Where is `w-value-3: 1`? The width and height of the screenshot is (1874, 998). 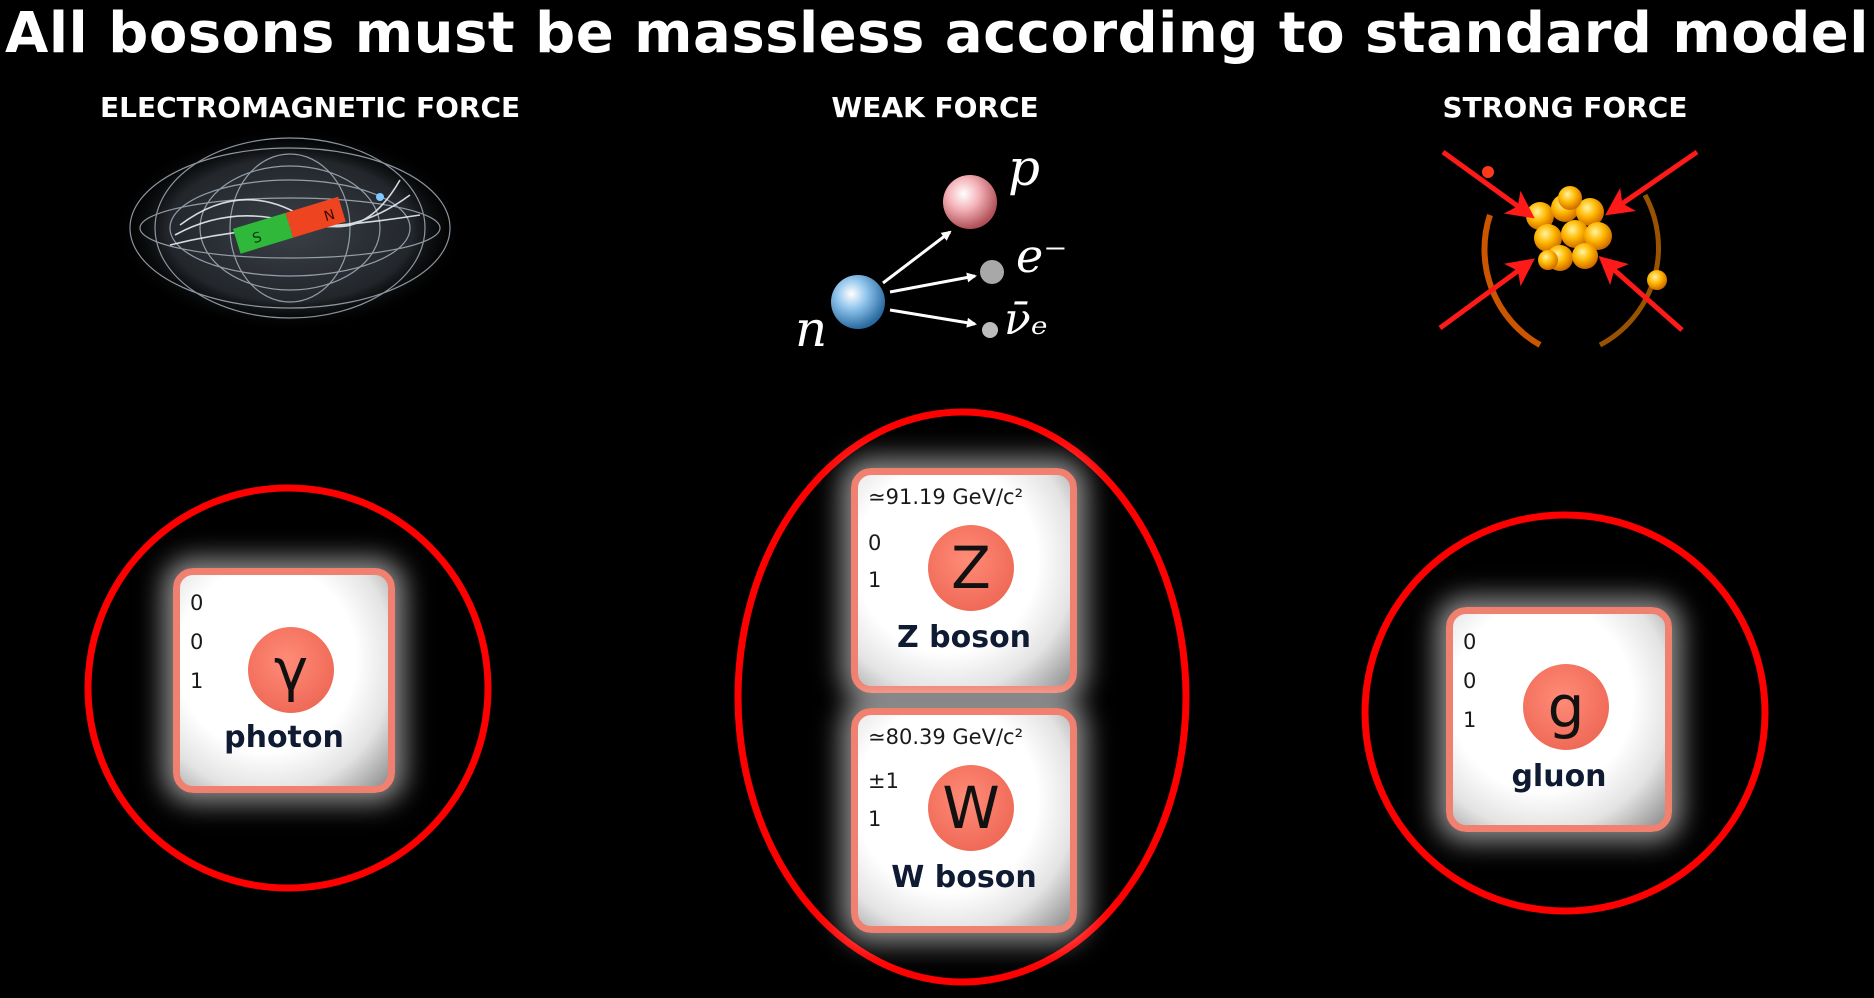 w-value-3: 1 is located at coordinates (875, 819).